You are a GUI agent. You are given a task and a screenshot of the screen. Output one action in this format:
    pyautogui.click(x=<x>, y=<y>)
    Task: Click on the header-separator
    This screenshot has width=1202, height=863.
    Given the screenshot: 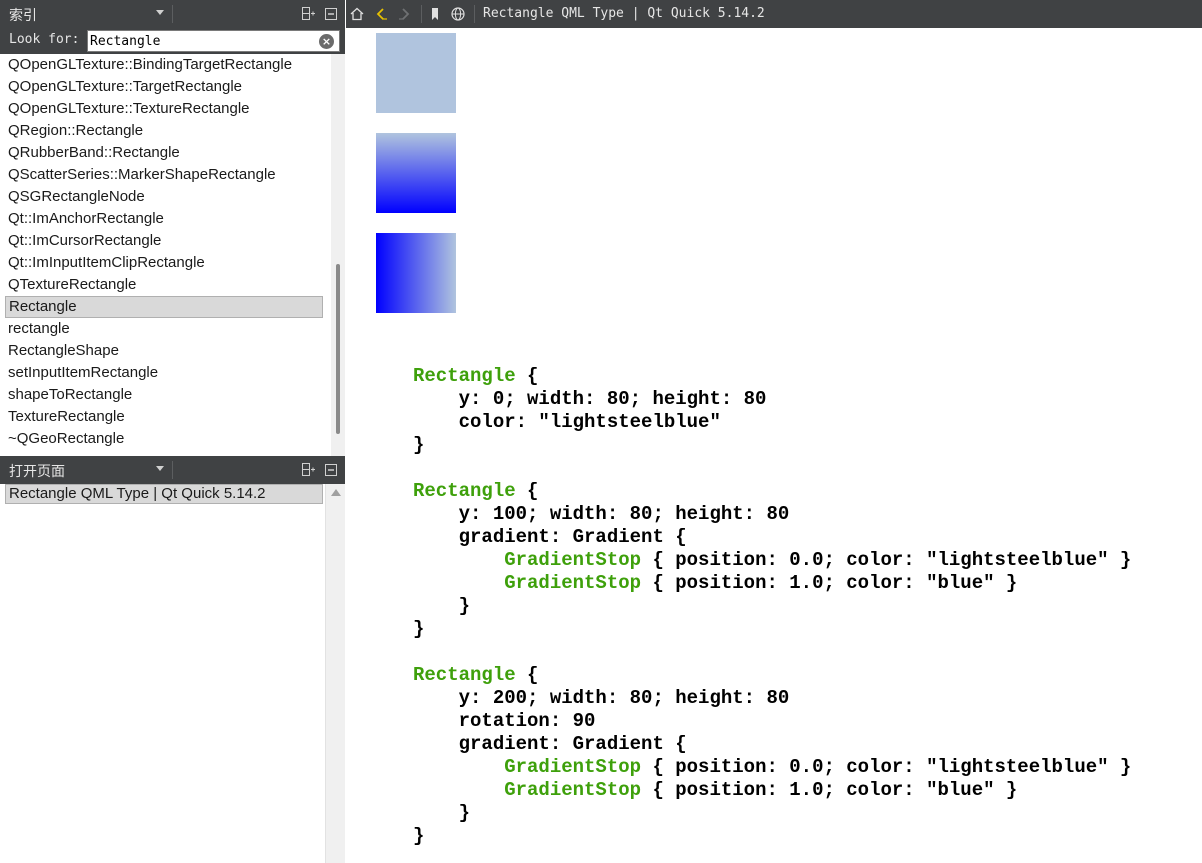 What is the action you would take?
    pyautogui.click(x=172, y=14)
    